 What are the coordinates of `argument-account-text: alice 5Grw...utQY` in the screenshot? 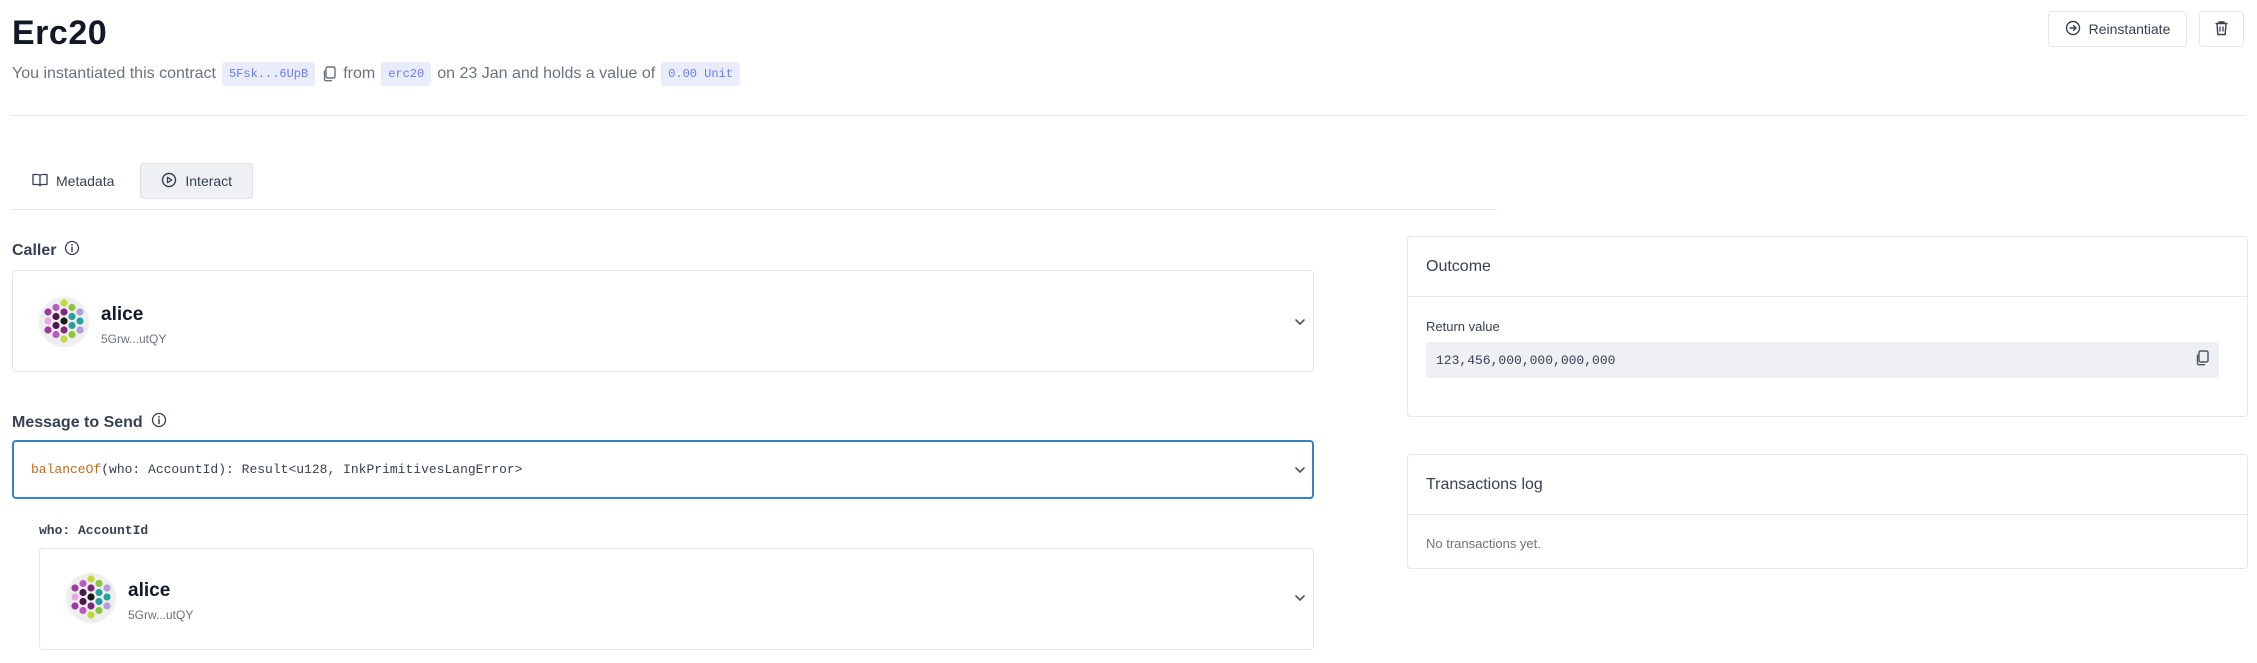 It's located at (160, 601).